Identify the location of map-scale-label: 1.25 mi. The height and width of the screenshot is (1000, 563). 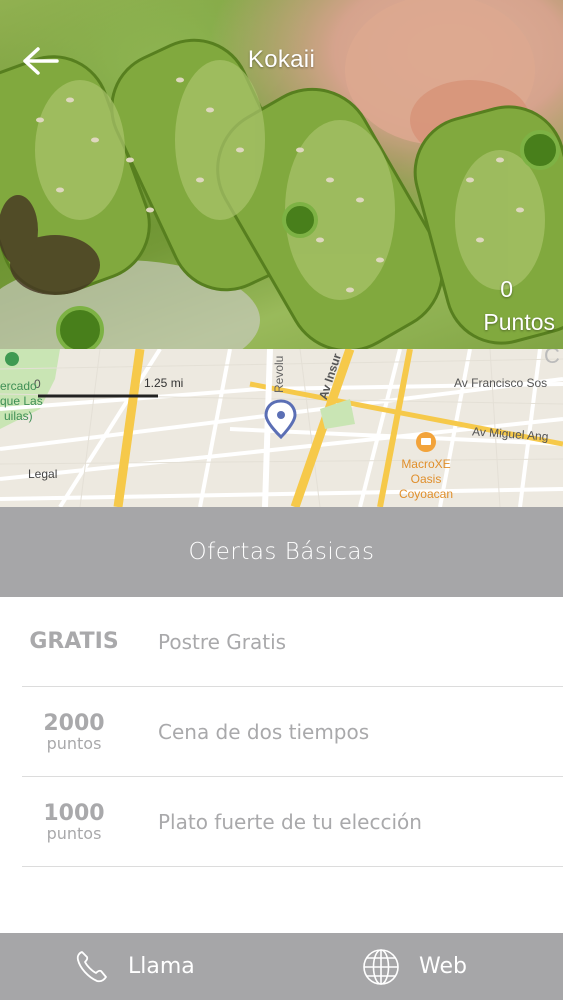
(164, 383).